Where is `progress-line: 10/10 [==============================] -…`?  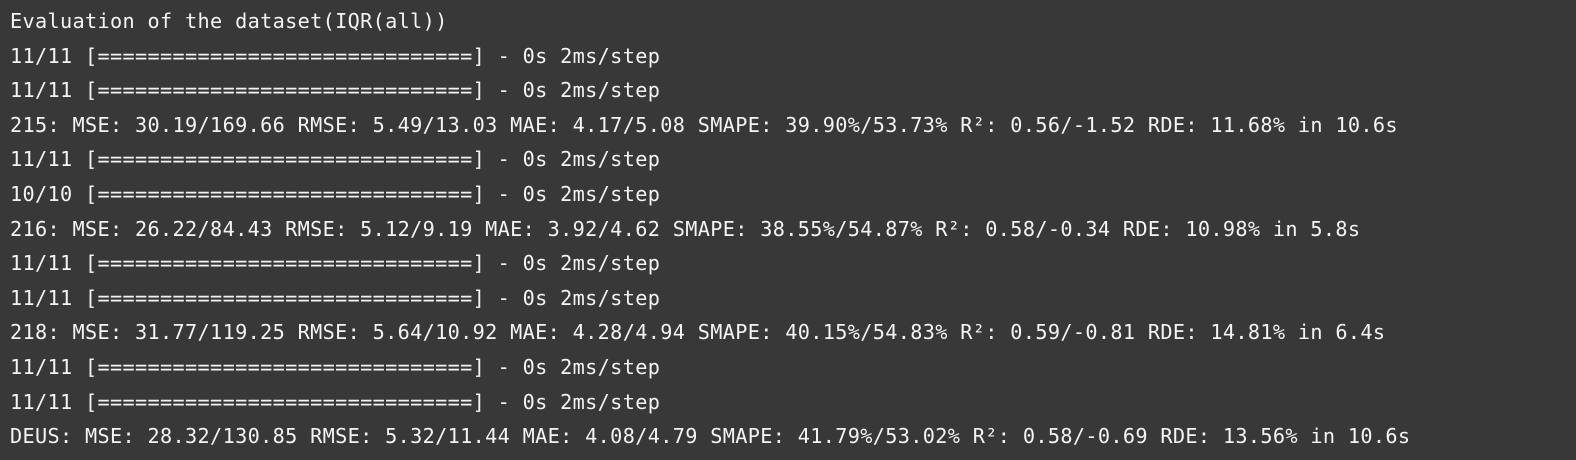 progress-line: 10/10 [==============================] -… is located at coordinates (335, 193).